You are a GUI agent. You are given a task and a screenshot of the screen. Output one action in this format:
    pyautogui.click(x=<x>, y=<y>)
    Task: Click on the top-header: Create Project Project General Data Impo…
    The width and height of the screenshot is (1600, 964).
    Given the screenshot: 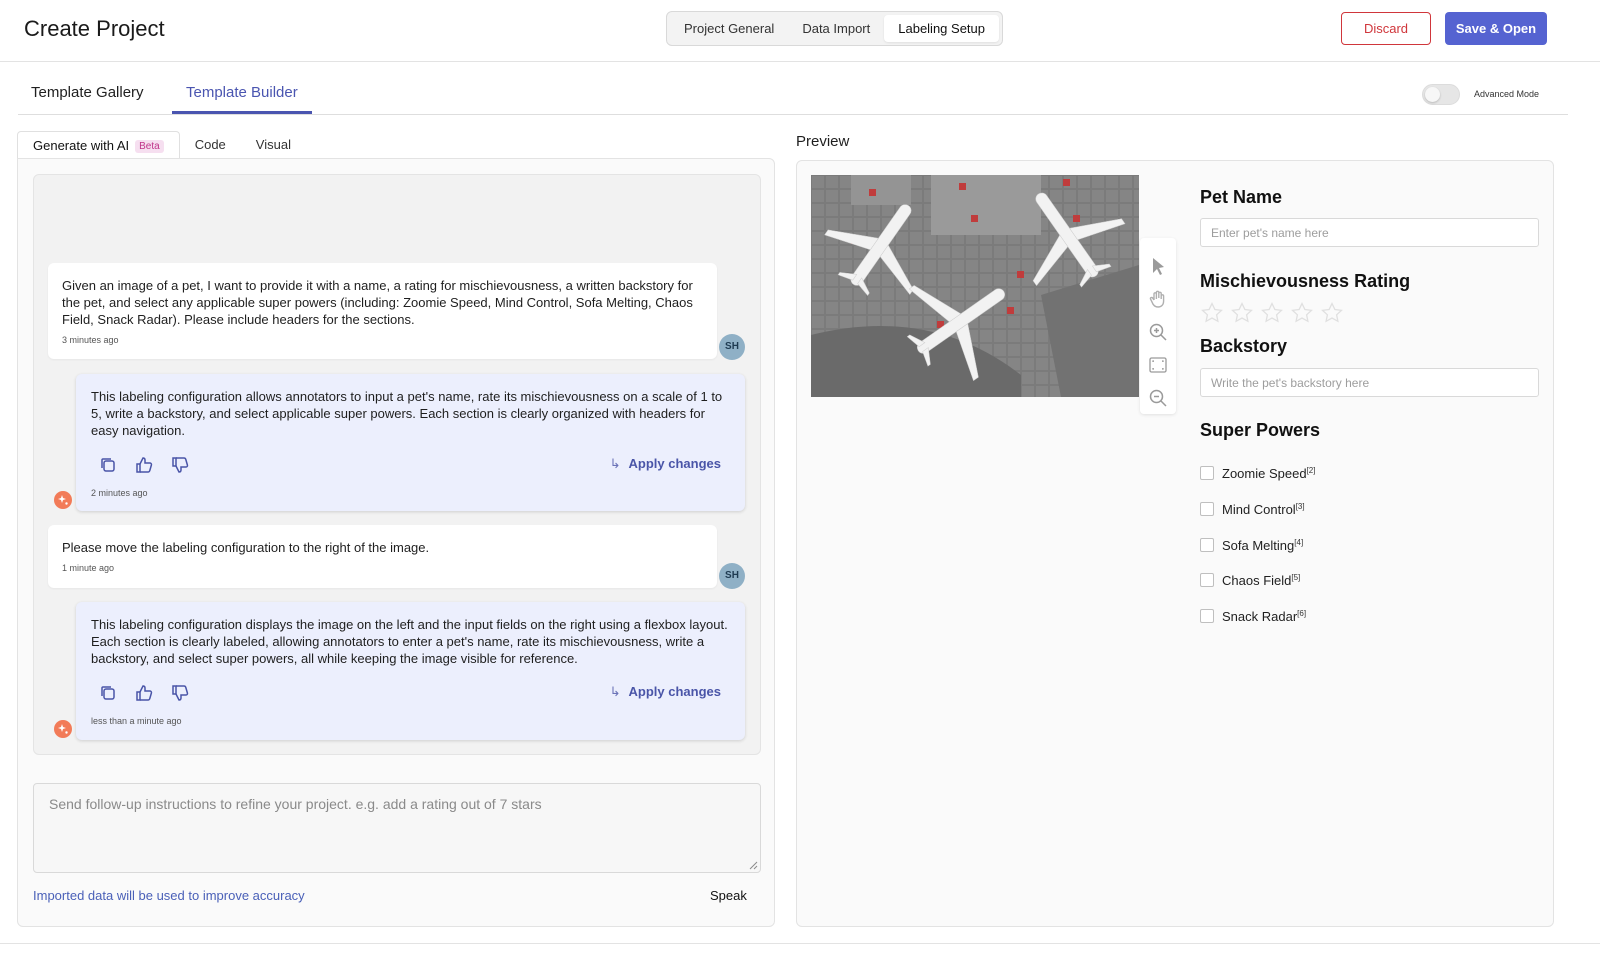 What is the action you would take?
    pyautogui.click(x=800, y=31)
    